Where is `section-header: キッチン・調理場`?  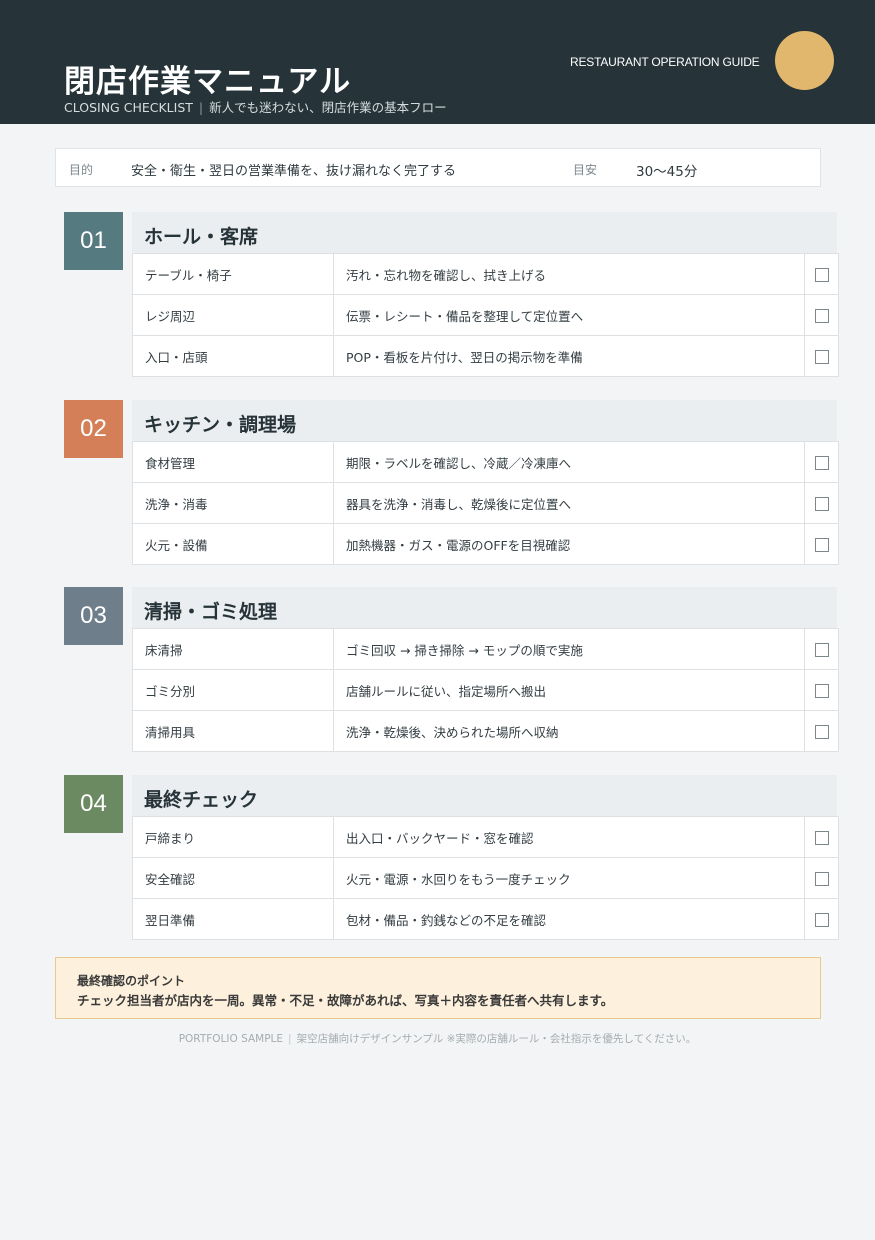 section-header: キッチン・調理場 is located at coordinates (484, 420).